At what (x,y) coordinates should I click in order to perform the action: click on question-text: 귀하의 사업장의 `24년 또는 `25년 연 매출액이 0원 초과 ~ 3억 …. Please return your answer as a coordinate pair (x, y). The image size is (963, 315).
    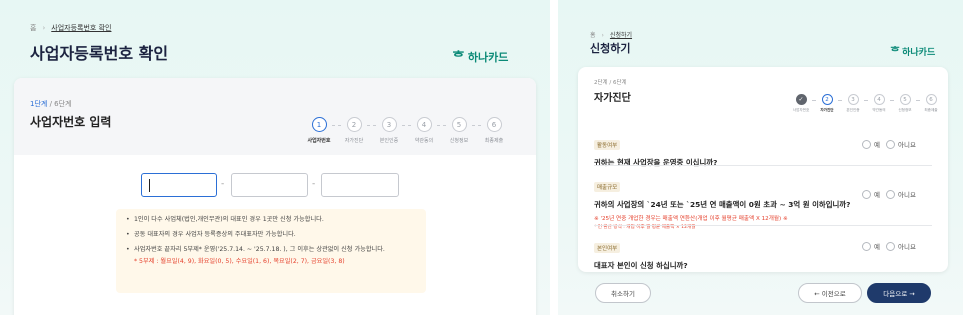
    Looking at the image, I should click on (722, 204).